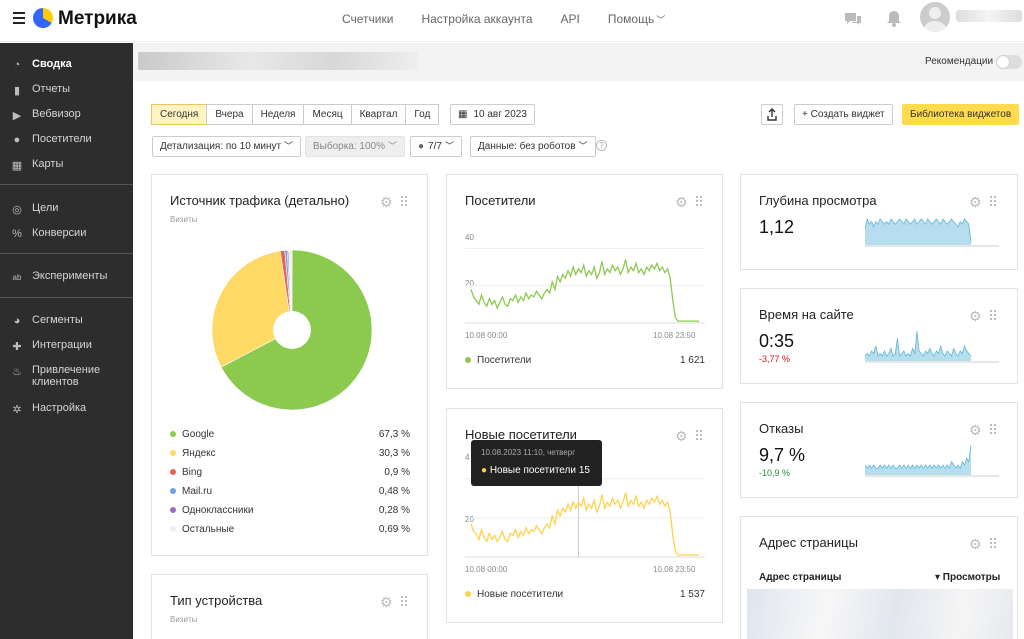 Image resolution: width=1024 pixels, height=639 pixels. Describe the element at coordinates (853, 19) in the screenshot. I see `chat-icon` at that location.